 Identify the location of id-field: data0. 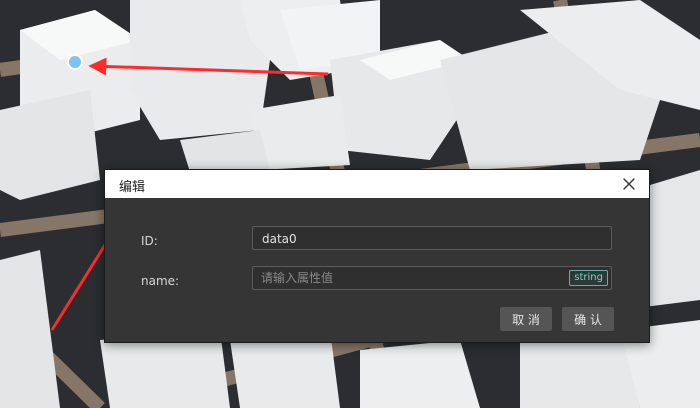
(432, 238).